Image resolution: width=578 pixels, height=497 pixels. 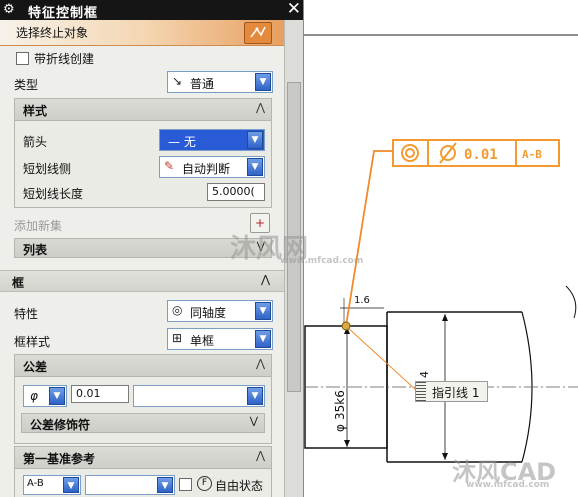 What do you see at coordinates (35, 111) in the screenshot?
I see `style-header-label: 样式` at bounding box center [35, 111].